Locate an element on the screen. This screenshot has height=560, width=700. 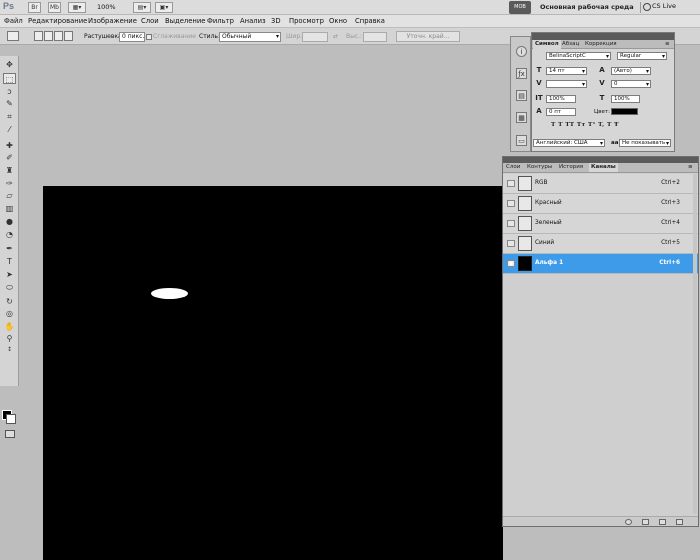
crop-tool: ⌗ is located at coordinates (9, 116).